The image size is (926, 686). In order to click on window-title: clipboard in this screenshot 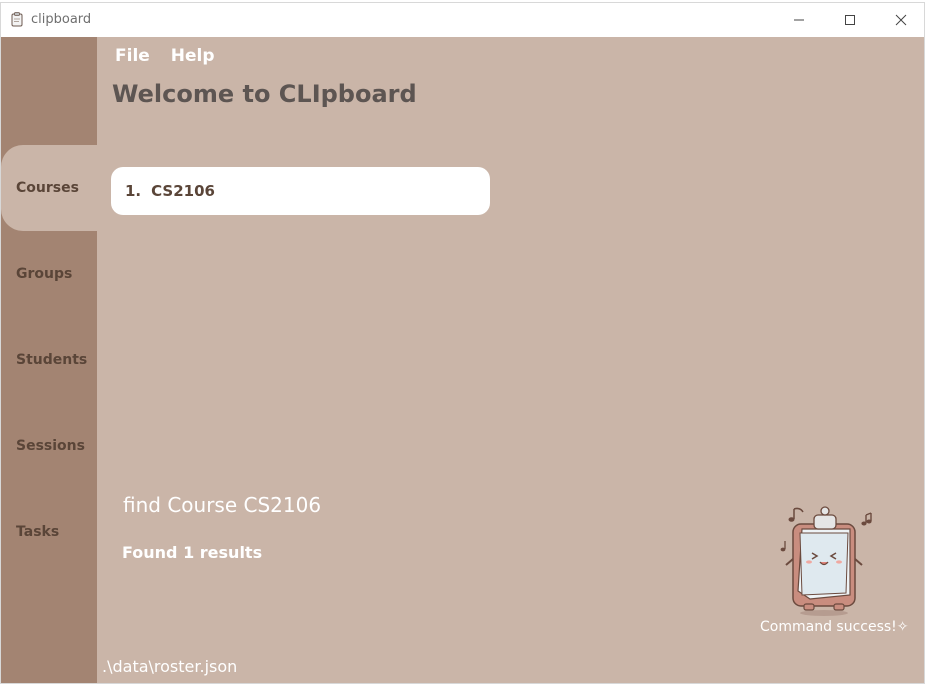, I will do `click(61, 19)`.